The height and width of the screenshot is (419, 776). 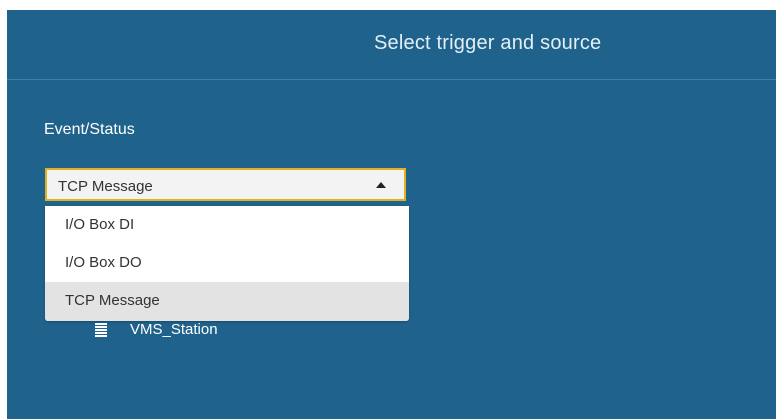 I want to click on option-tcp-message: TCP Message, so click(x=227, y=301).